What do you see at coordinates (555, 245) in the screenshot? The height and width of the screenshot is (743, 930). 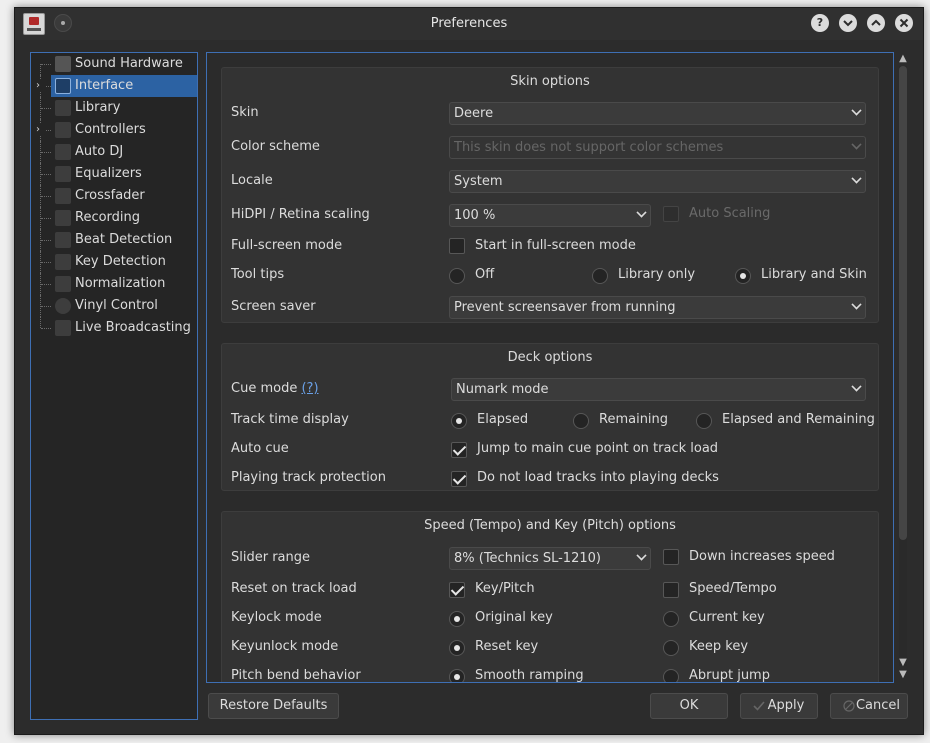 I see `fullscreen-option: Start in full-screen mode` at bounding box center [555, 245].